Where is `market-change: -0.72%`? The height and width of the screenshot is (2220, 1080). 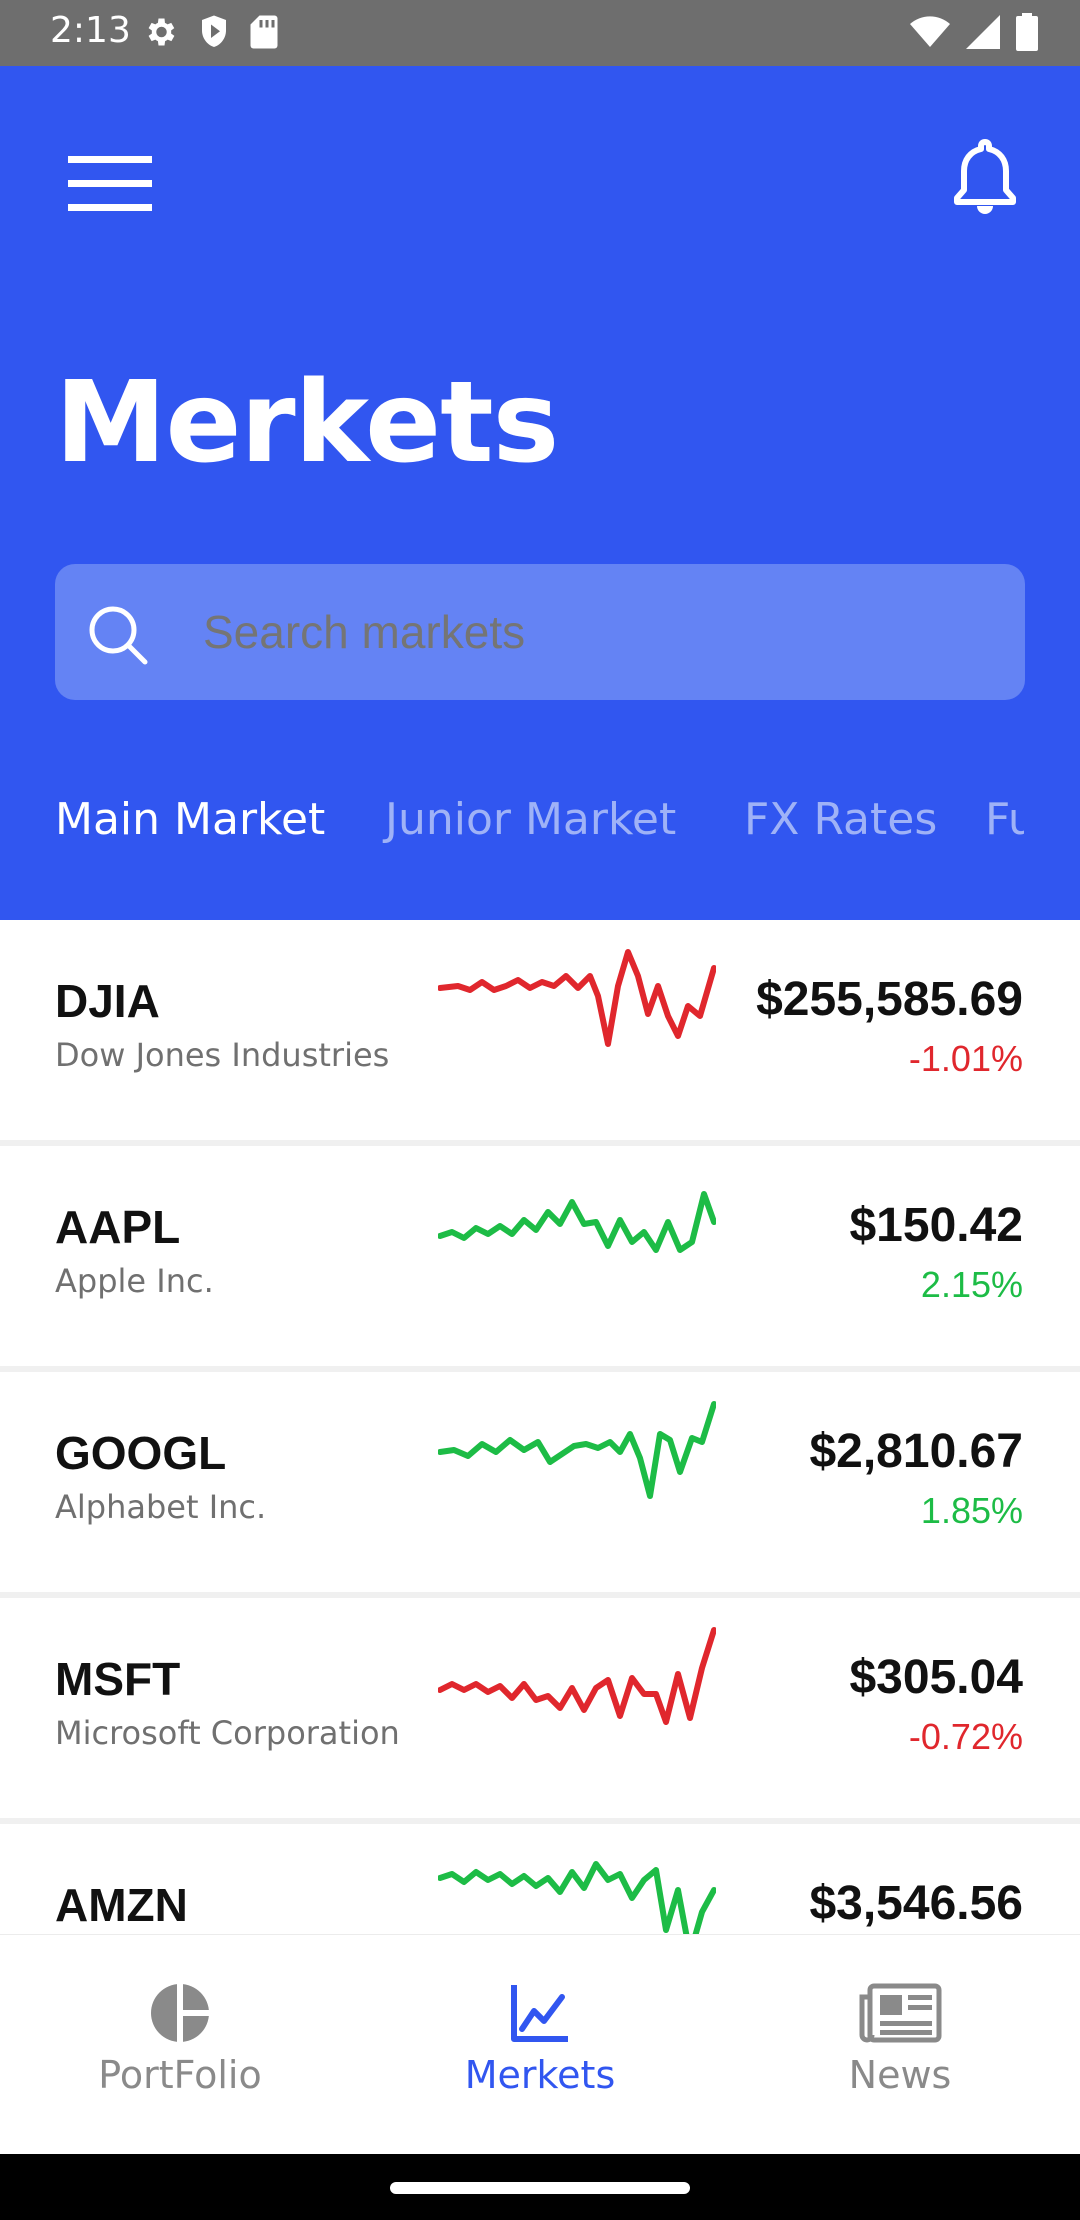
market-change: -0.72% is located at coordinates (965, 1736).